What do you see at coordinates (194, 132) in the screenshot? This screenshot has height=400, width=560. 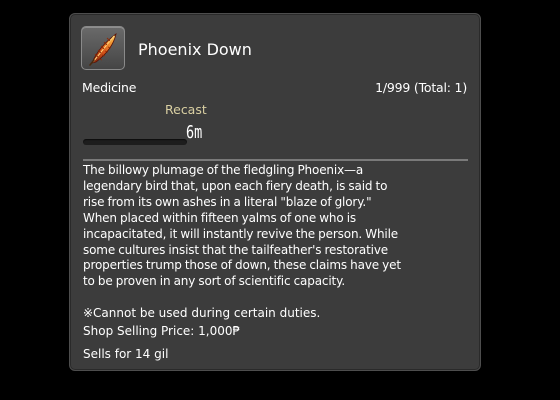 I see `recast-time: 6m` at bounding box center [194, 132].